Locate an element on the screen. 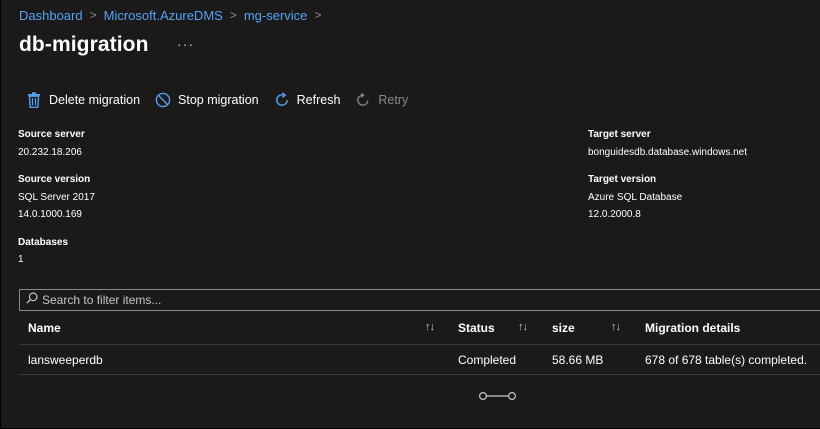 The height and width of the screenshot is (429, 820). column-header-migration-details: Migration details is located at coordinates (692, 328).